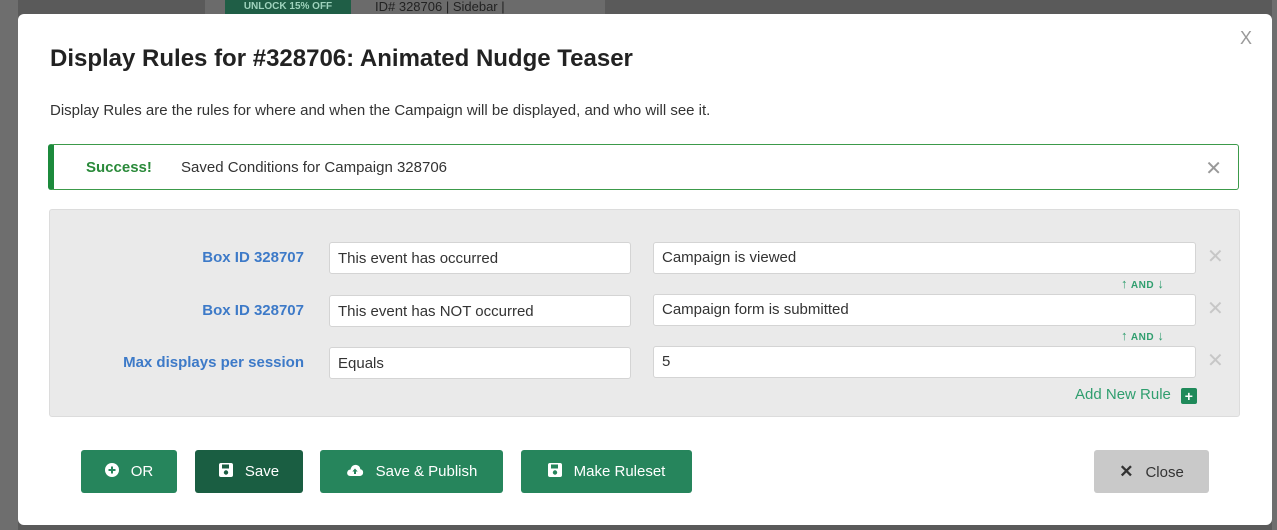  I want to click on rule-2-condition-select: This event has NOT occurred, so click(480, 311).